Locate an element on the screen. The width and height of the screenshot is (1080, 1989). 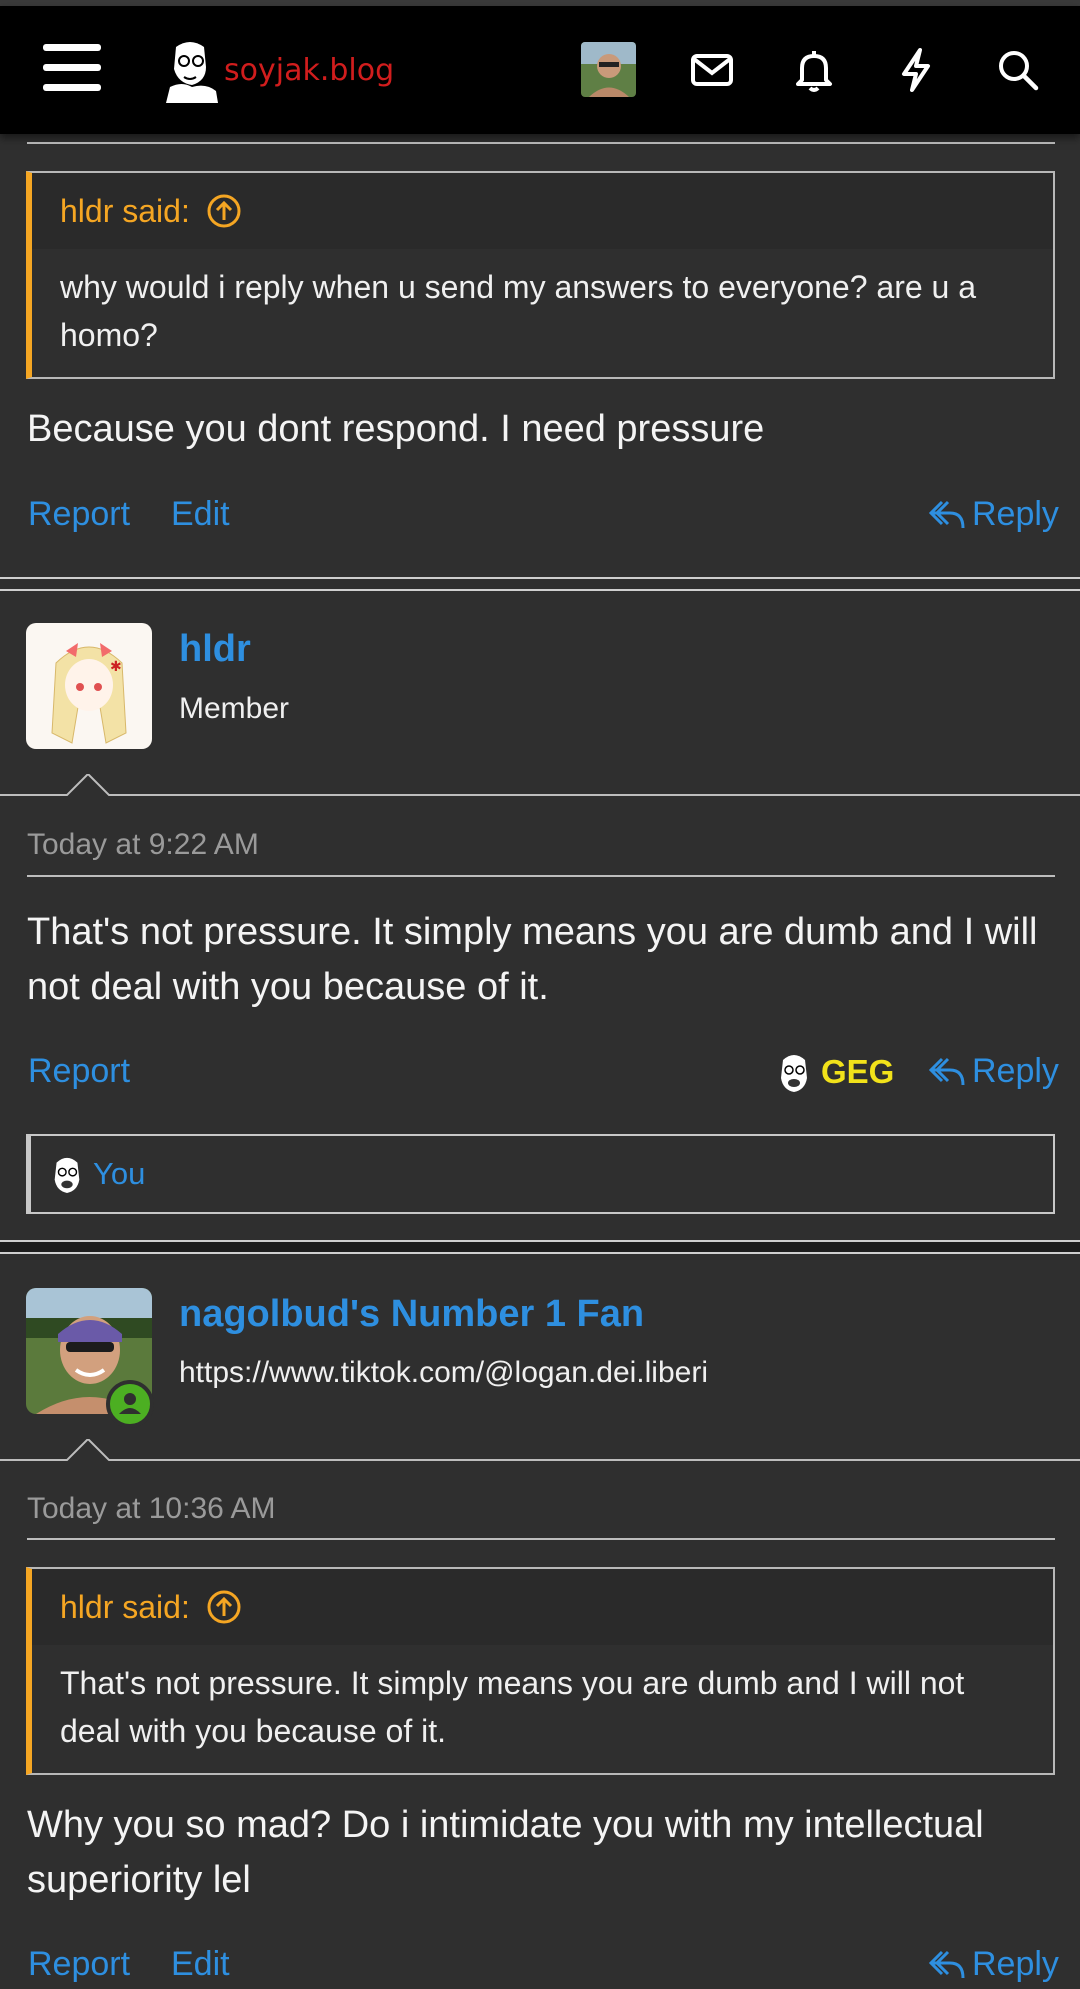
avatar: ✱ is located at coordinates (89, 686).